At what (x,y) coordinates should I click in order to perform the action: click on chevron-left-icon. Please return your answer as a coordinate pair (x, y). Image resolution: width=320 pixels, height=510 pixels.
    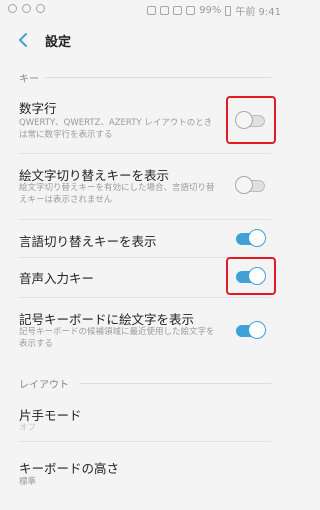
    Looking at the image, I should click on (23, 40).